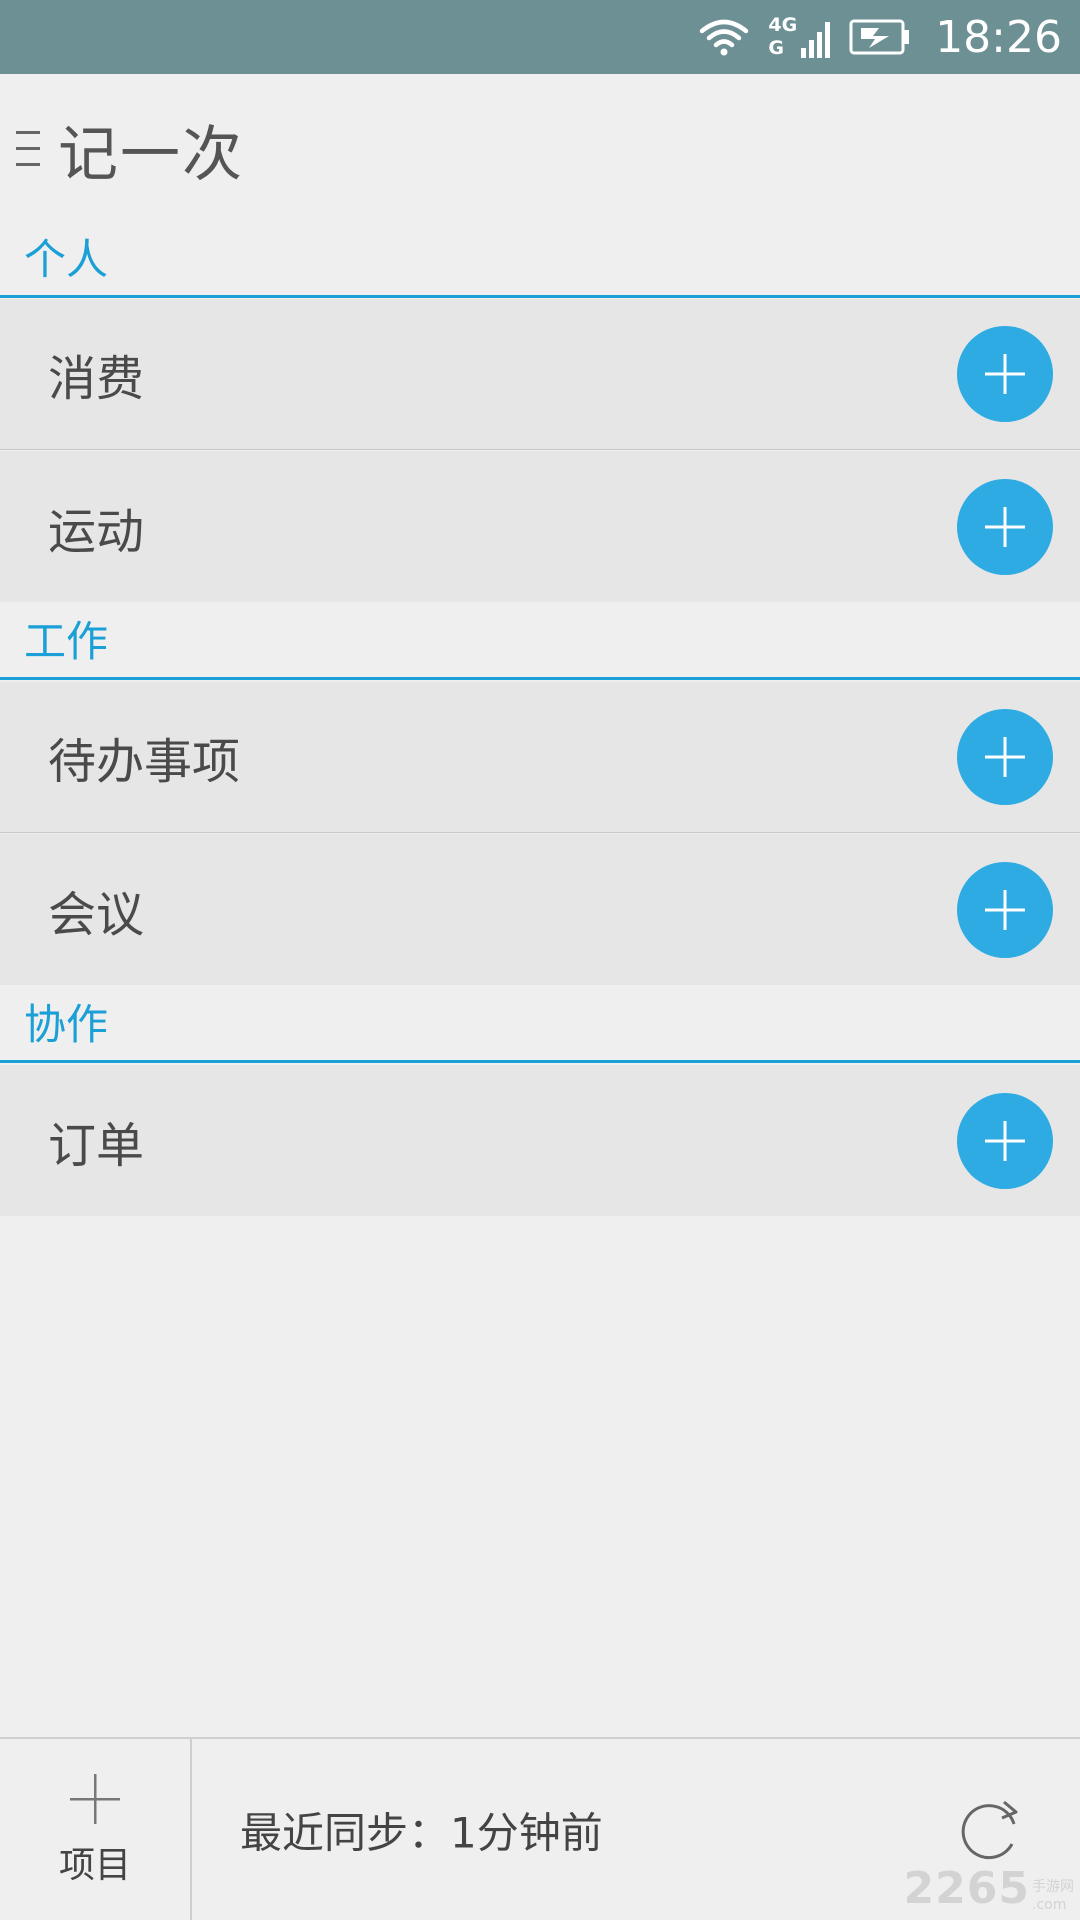 This screenshot has width=1080, height=1920. I want to click on wifi-icon, so click(724, 37).